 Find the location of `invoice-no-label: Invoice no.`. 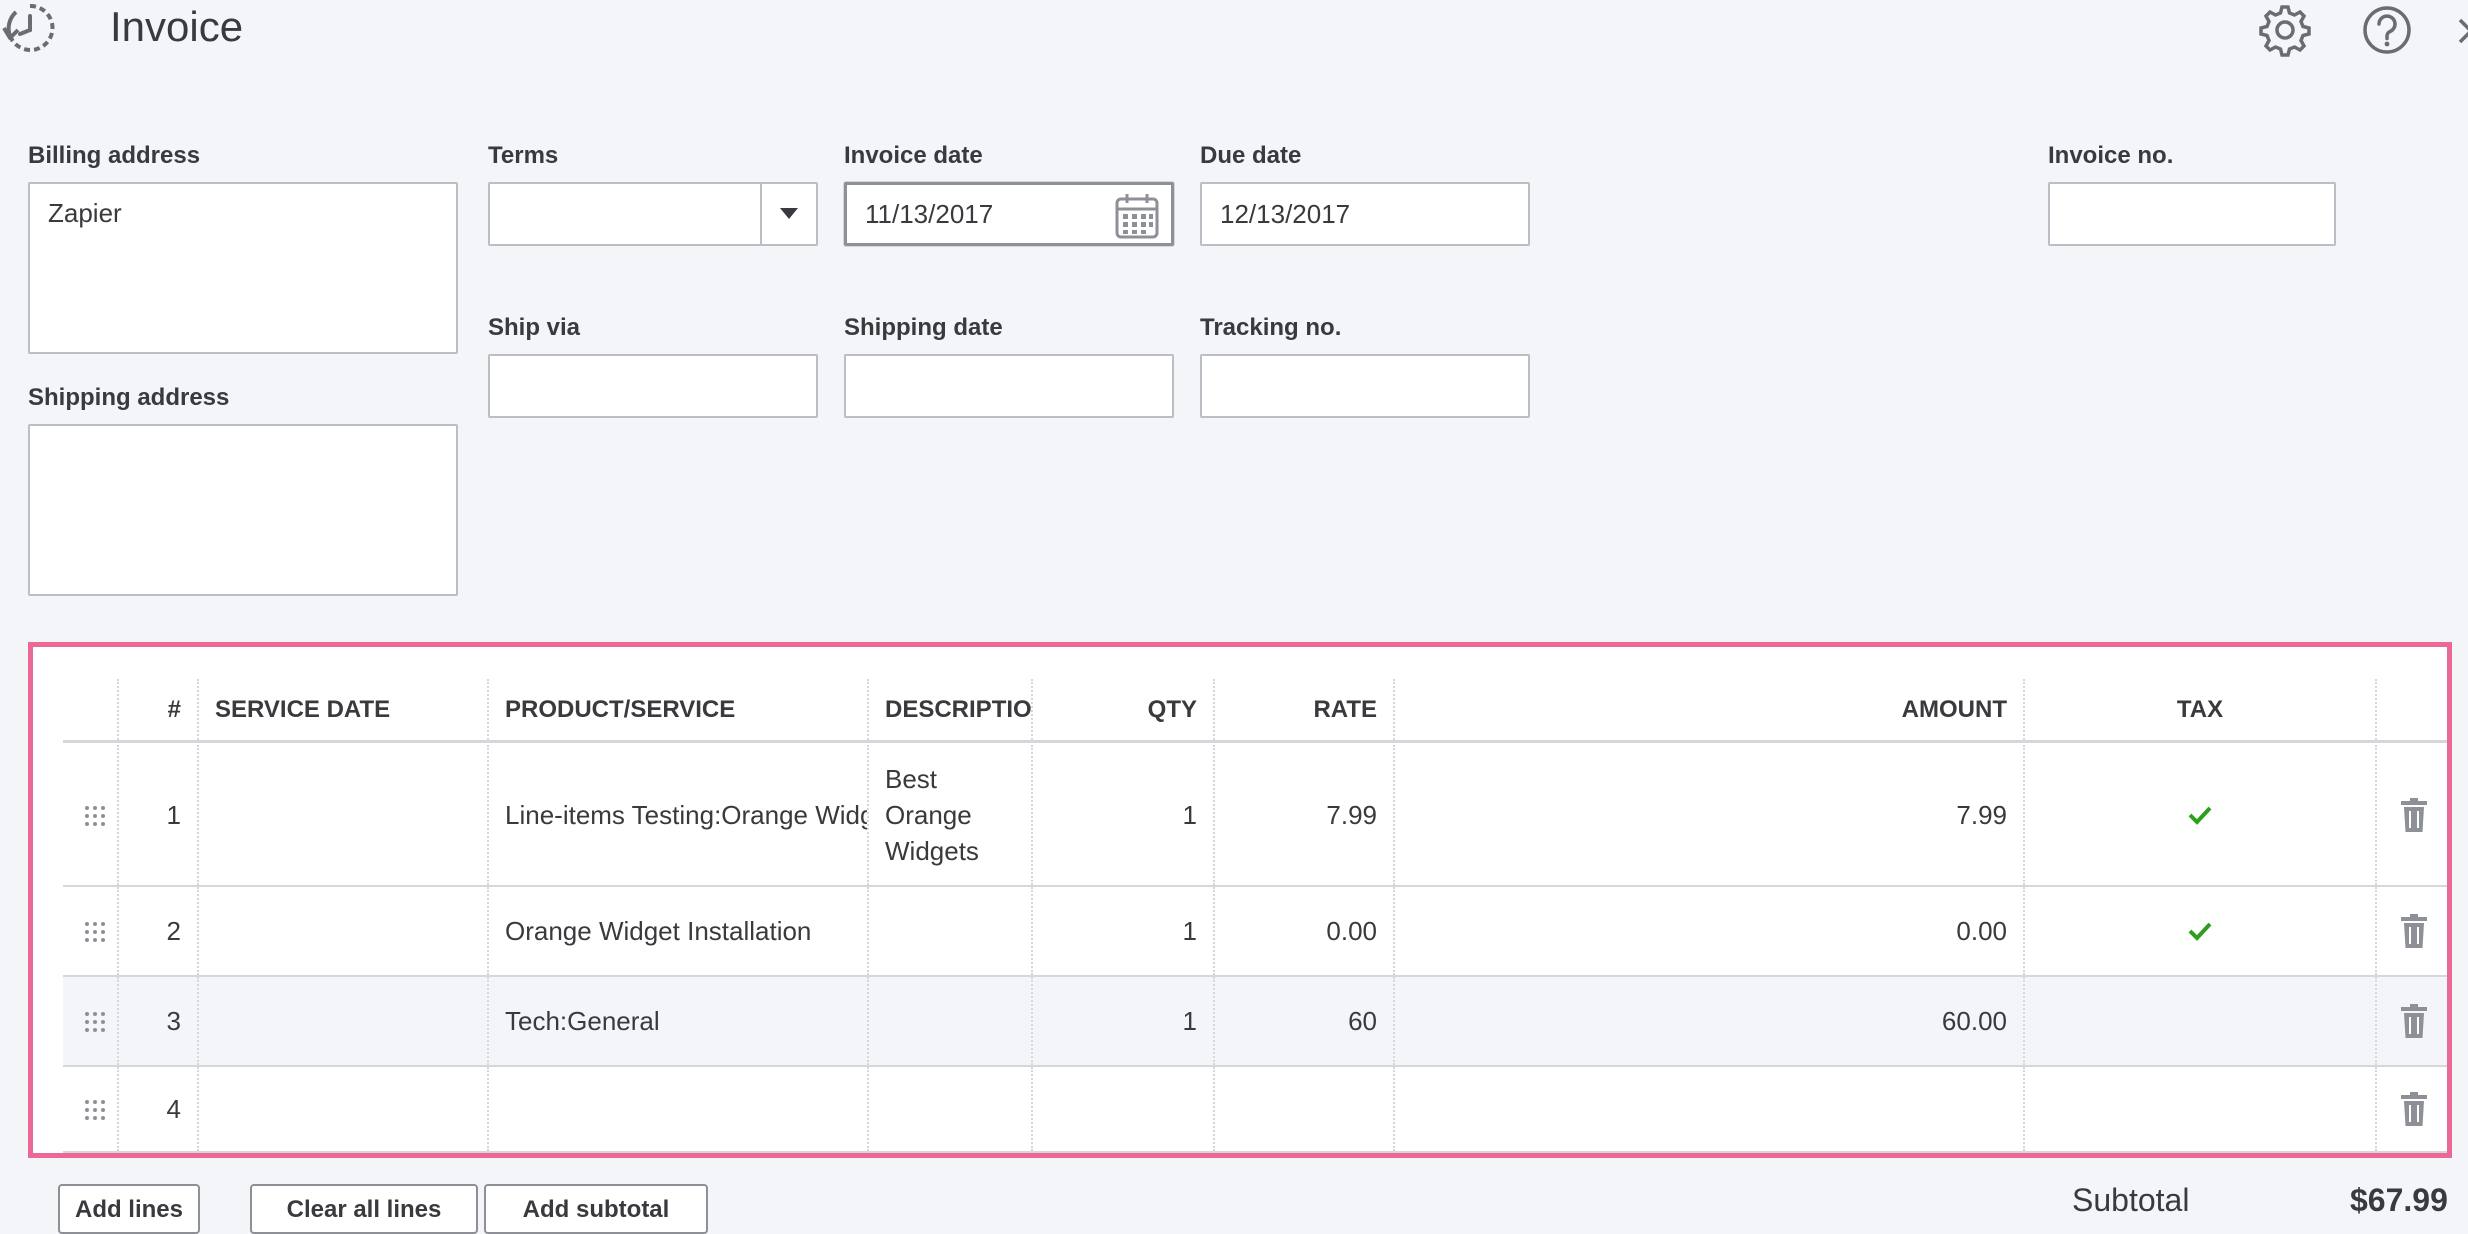

invoice-no-label: Invoice no. is located at coordinates (2111, 155).